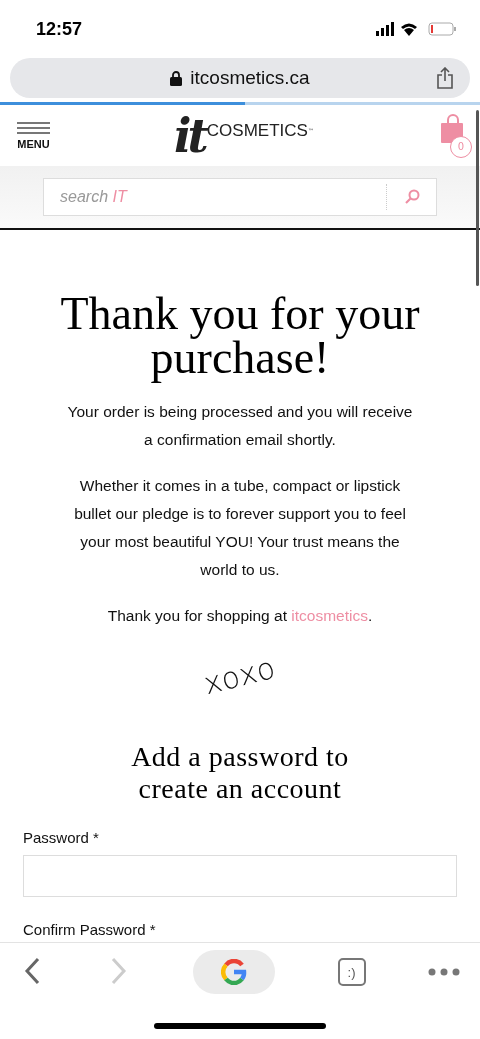  I want to click on message-text: Whether it comes in a tube, compact or lipstick bullet our pledge is to forever support you to feel your most beautiful YOU! Your trust means the world to us., so click(240, 528).